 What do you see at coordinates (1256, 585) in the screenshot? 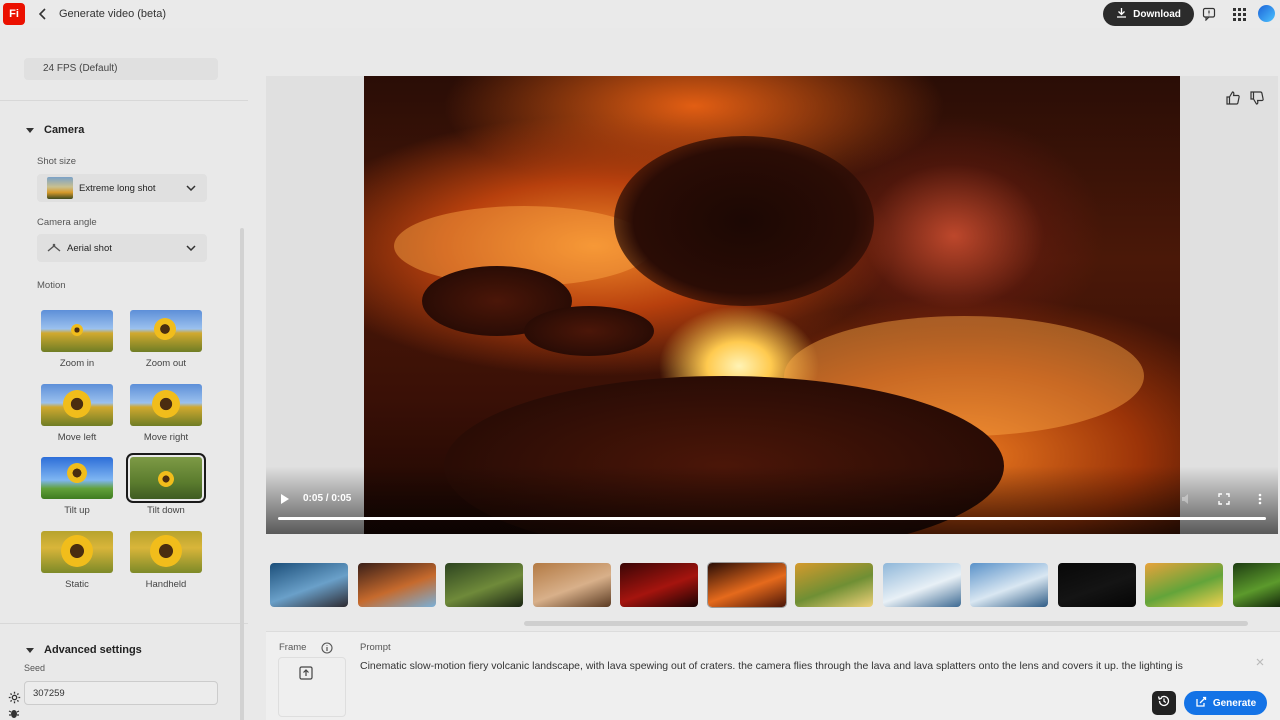
I see `thumbnail-green-sprout` at bounding box center [1256, 585].